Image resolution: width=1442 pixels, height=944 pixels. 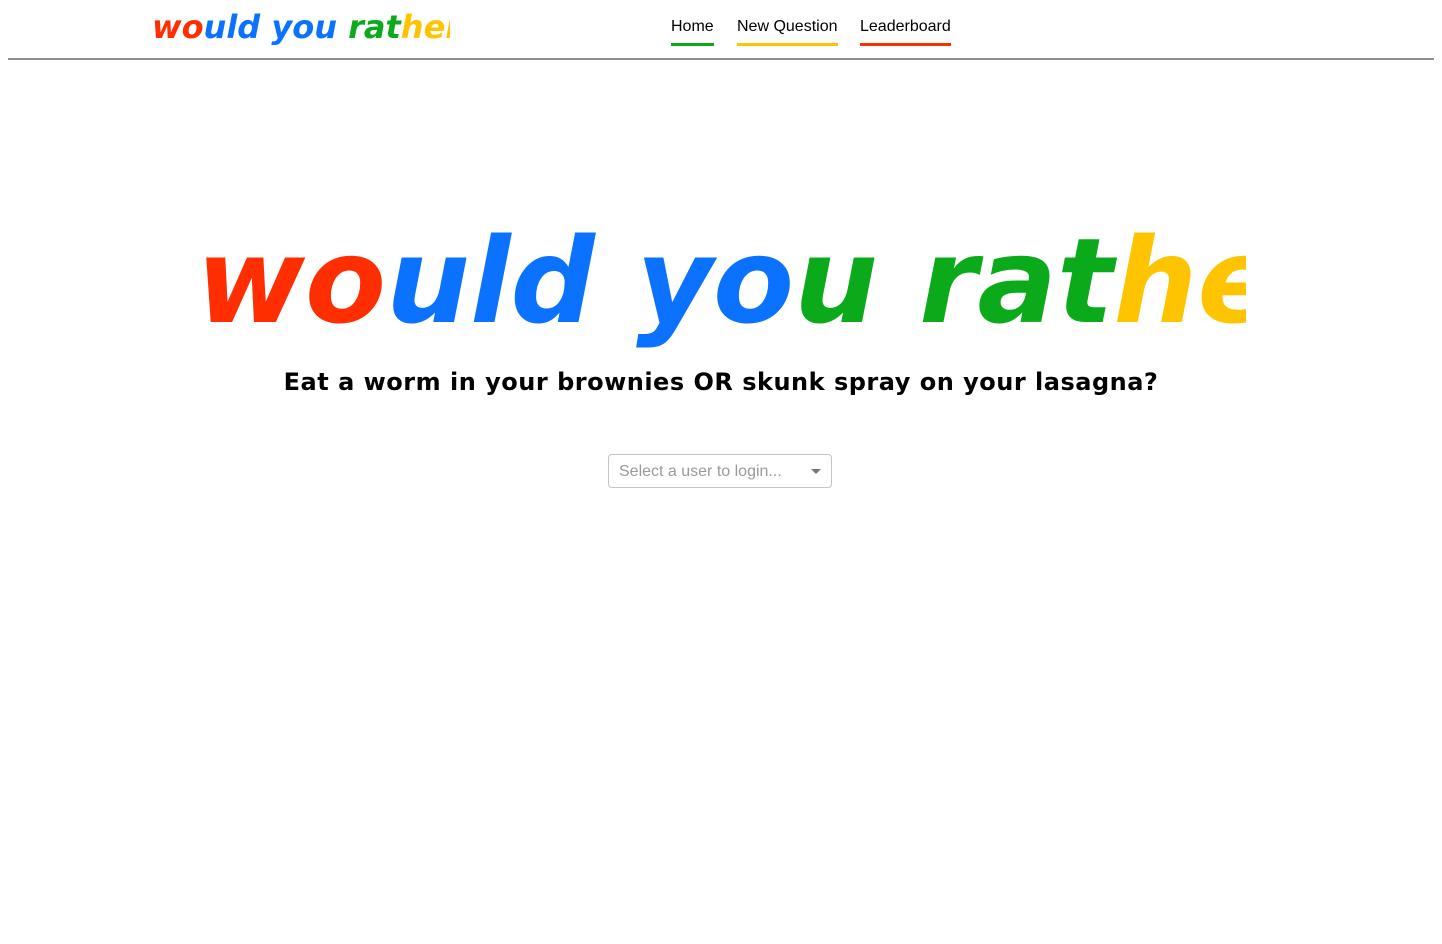 I want to click on nav-new-question-label: New Question, so click(x=787, y=26).